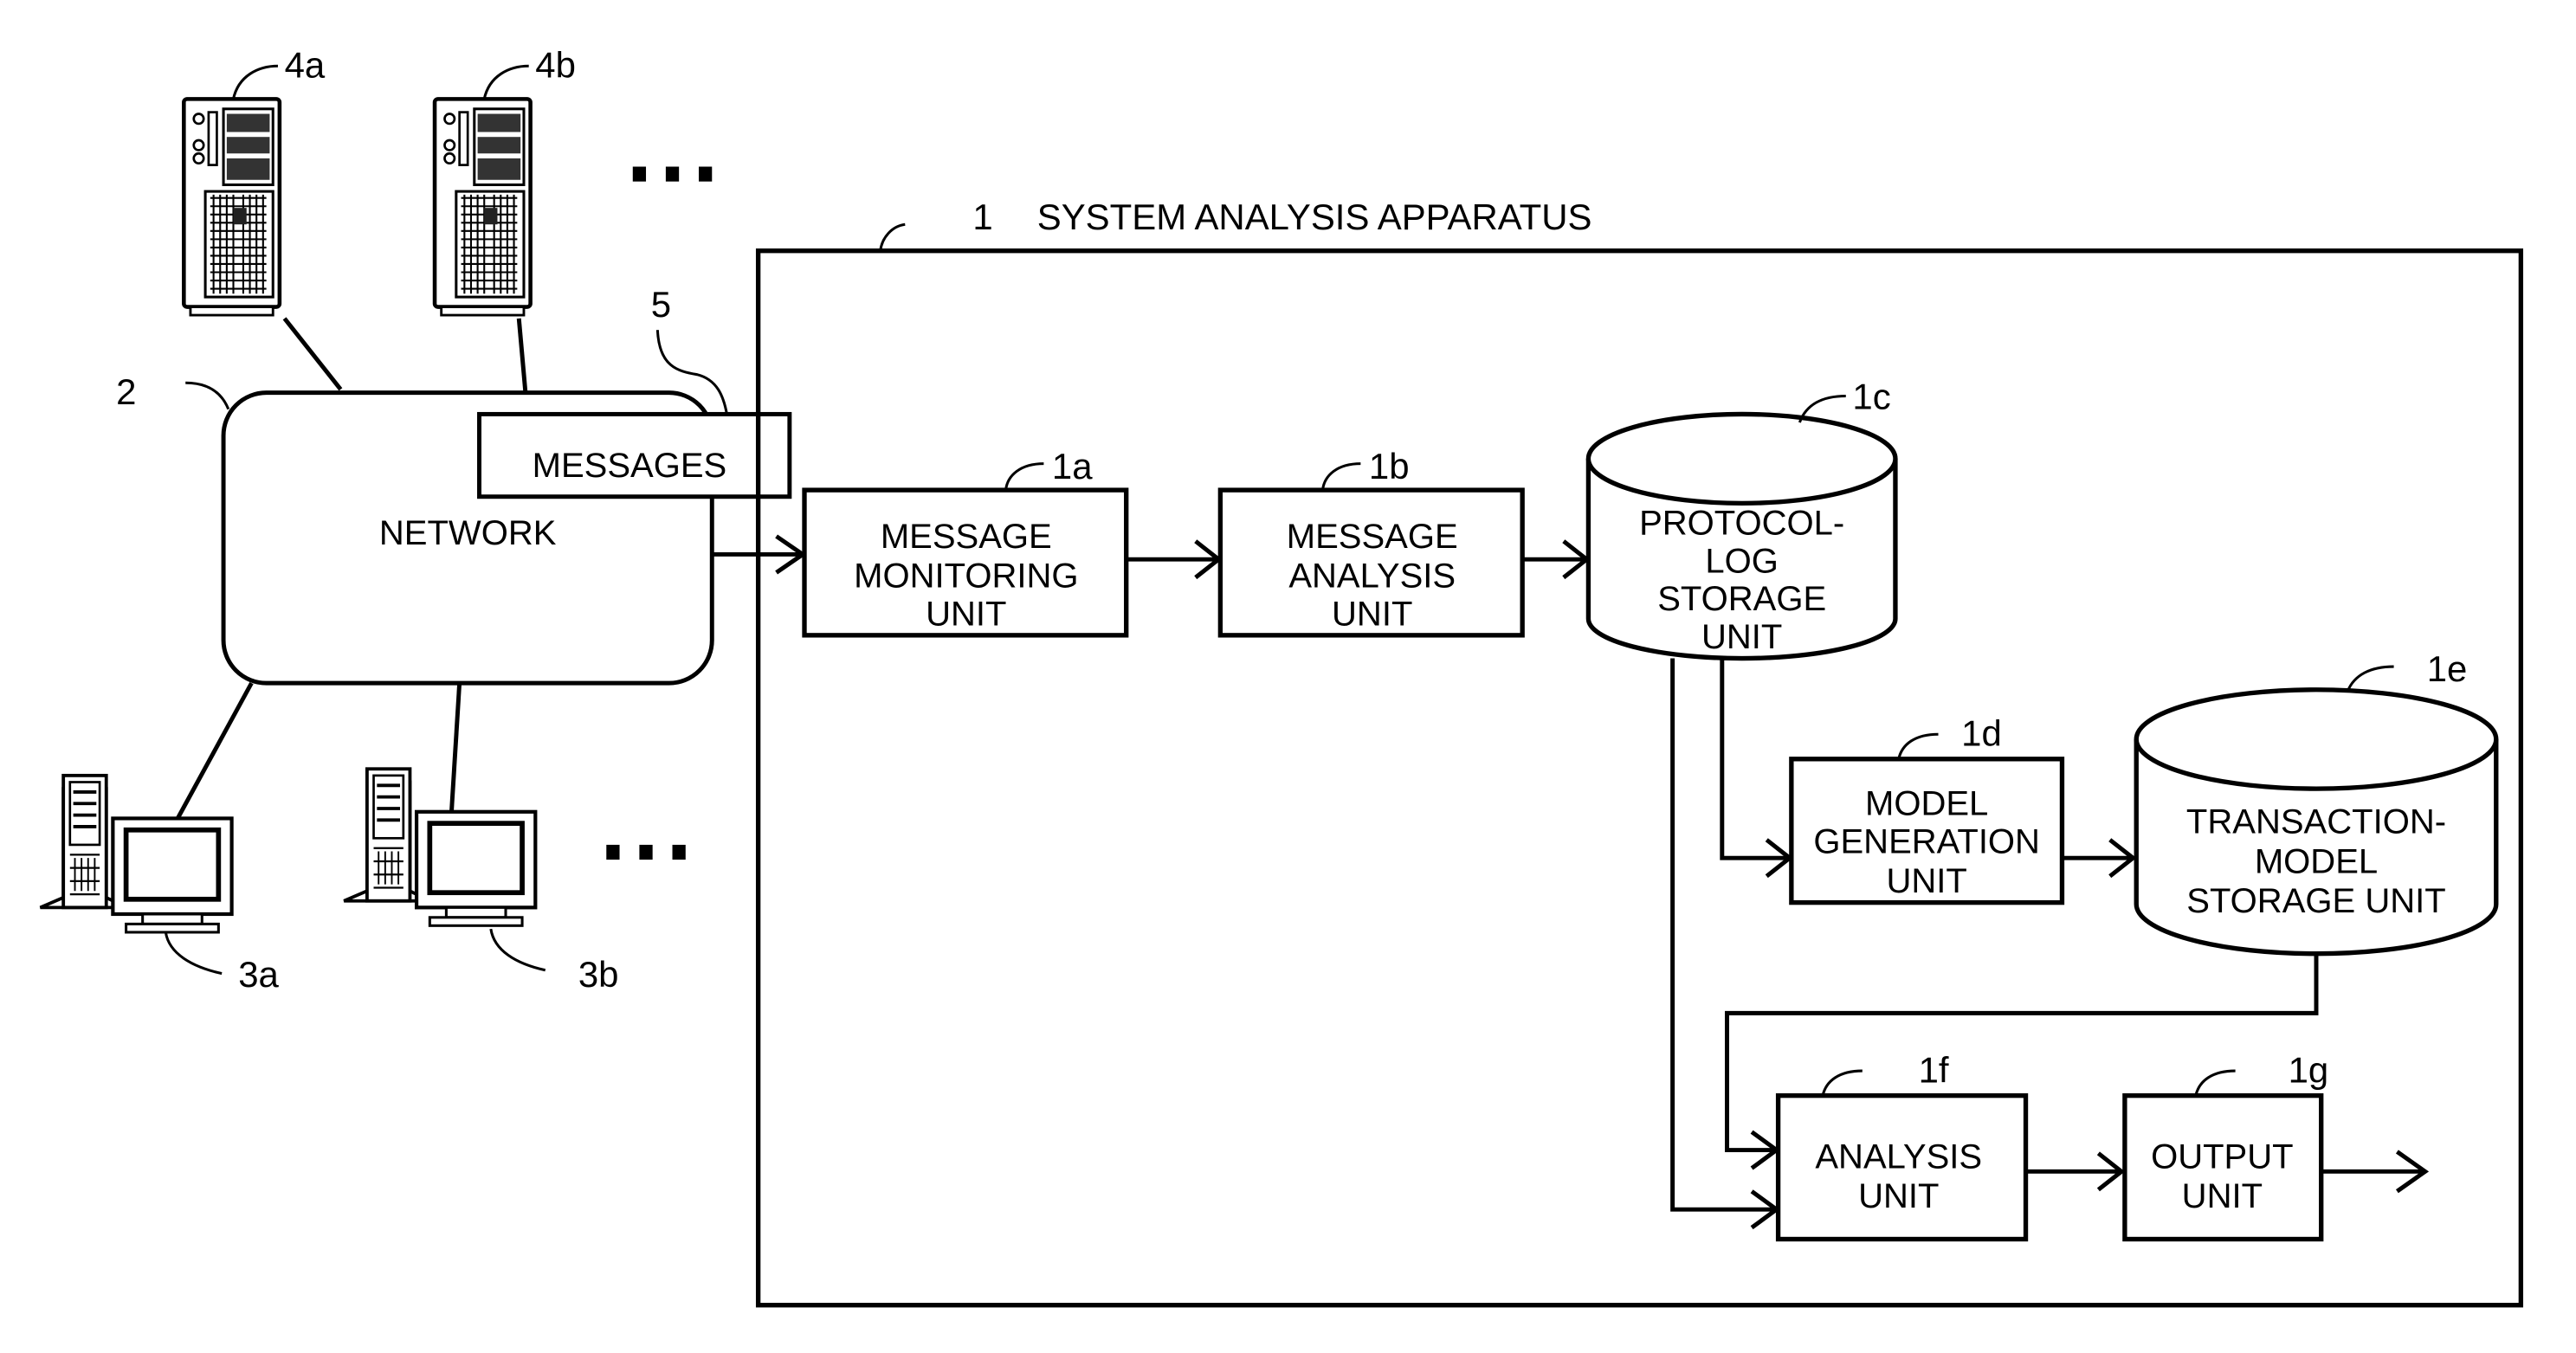 The image size is (2576, 1353). Describe the element at coordinates (1372, 537) in the screenshot. I see `msg-analysis-line-1: MESSAGE` at that location.